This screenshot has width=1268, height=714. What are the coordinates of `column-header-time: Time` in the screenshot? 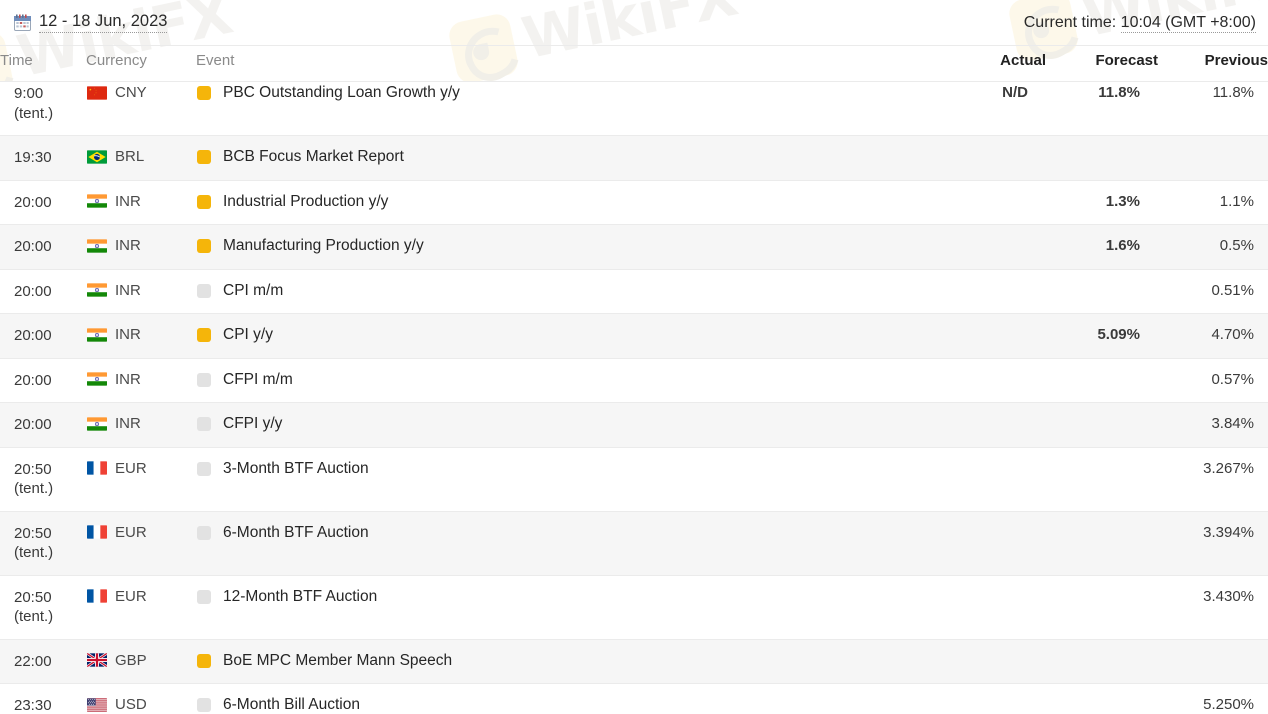 It's located at (43, 63).